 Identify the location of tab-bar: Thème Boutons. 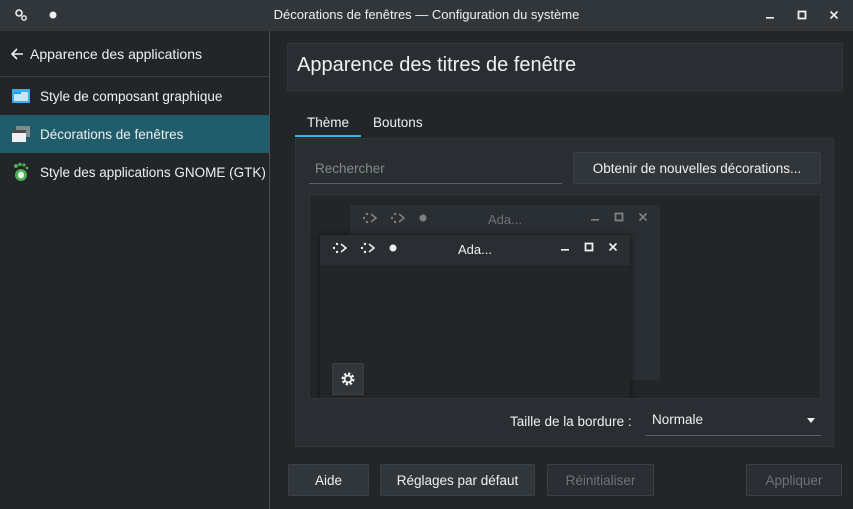
(365, 124).